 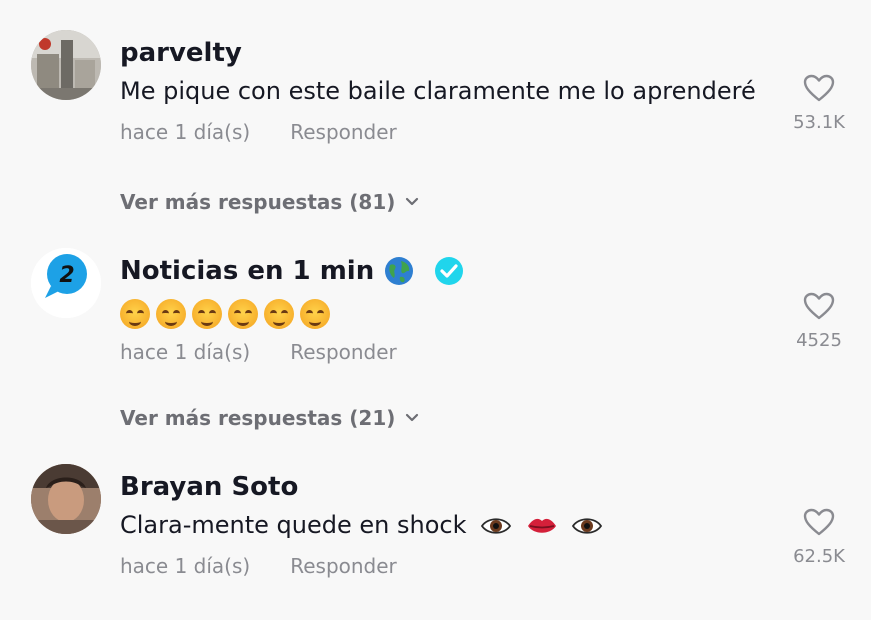 What do you see at coordinates (209, 487) in the screenshot?
I see `username-text: Brayan Soto` at bounding box center [209, 487].